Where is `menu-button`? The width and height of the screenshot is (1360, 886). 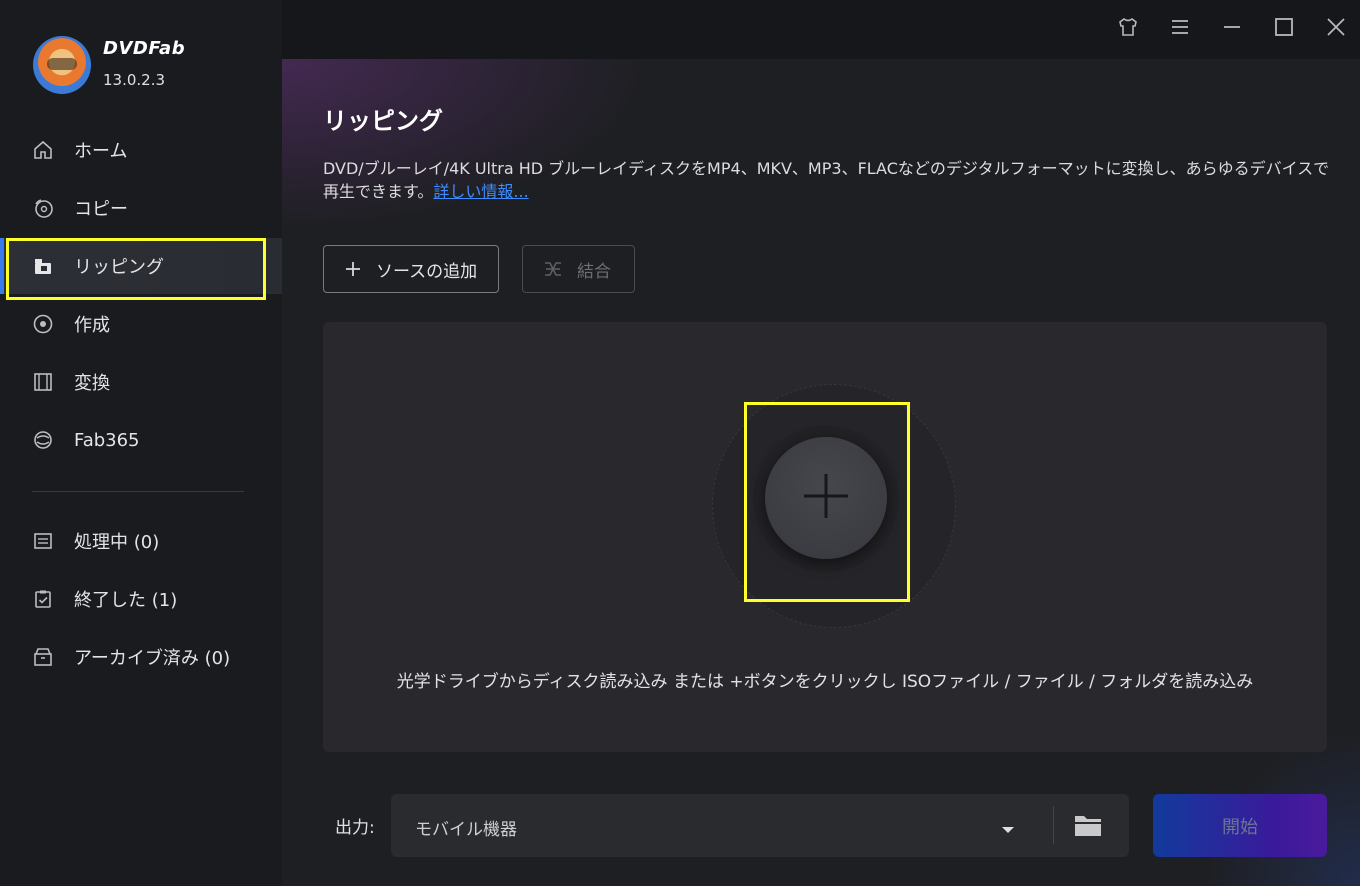
menu-button is located at coordinates (1180, 29).